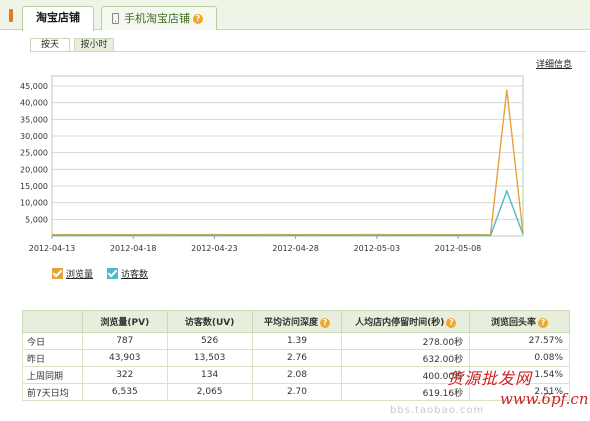 Image resolution: width=590 pixels, height=421 pixels. What do you see at coordinates (52, 392) in the screenshot?
I see `row-label: 前7天日均` at bounding box center [52, 392].